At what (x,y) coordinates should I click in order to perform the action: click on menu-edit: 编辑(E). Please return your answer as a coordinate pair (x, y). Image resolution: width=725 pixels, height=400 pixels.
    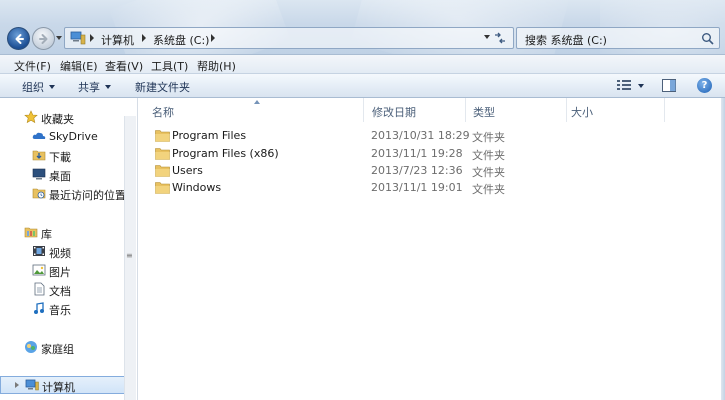
    Looking at the image, I should click on (79, 66).